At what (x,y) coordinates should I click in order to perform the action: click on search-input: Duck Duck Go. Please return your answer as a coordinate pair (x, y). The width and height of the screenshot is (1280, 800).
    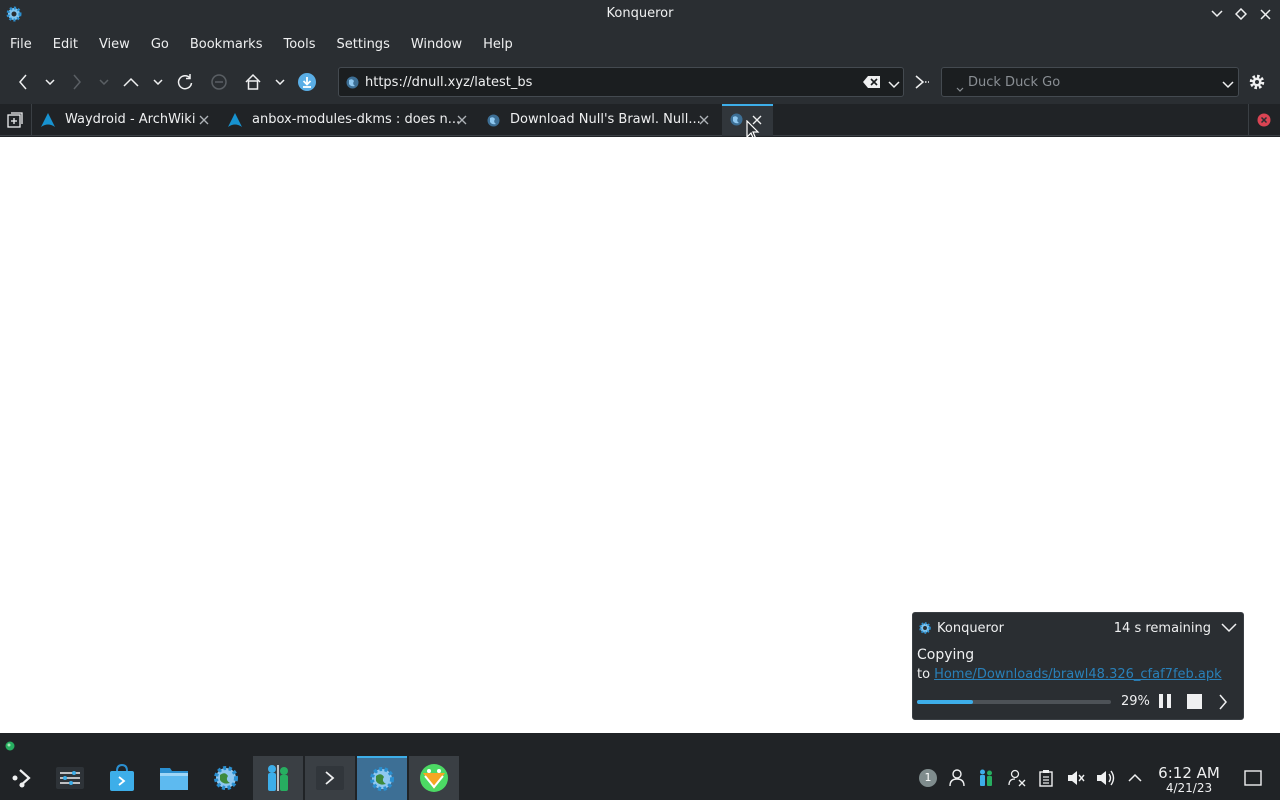
    Looking at the image, I should click on (1014, 82).